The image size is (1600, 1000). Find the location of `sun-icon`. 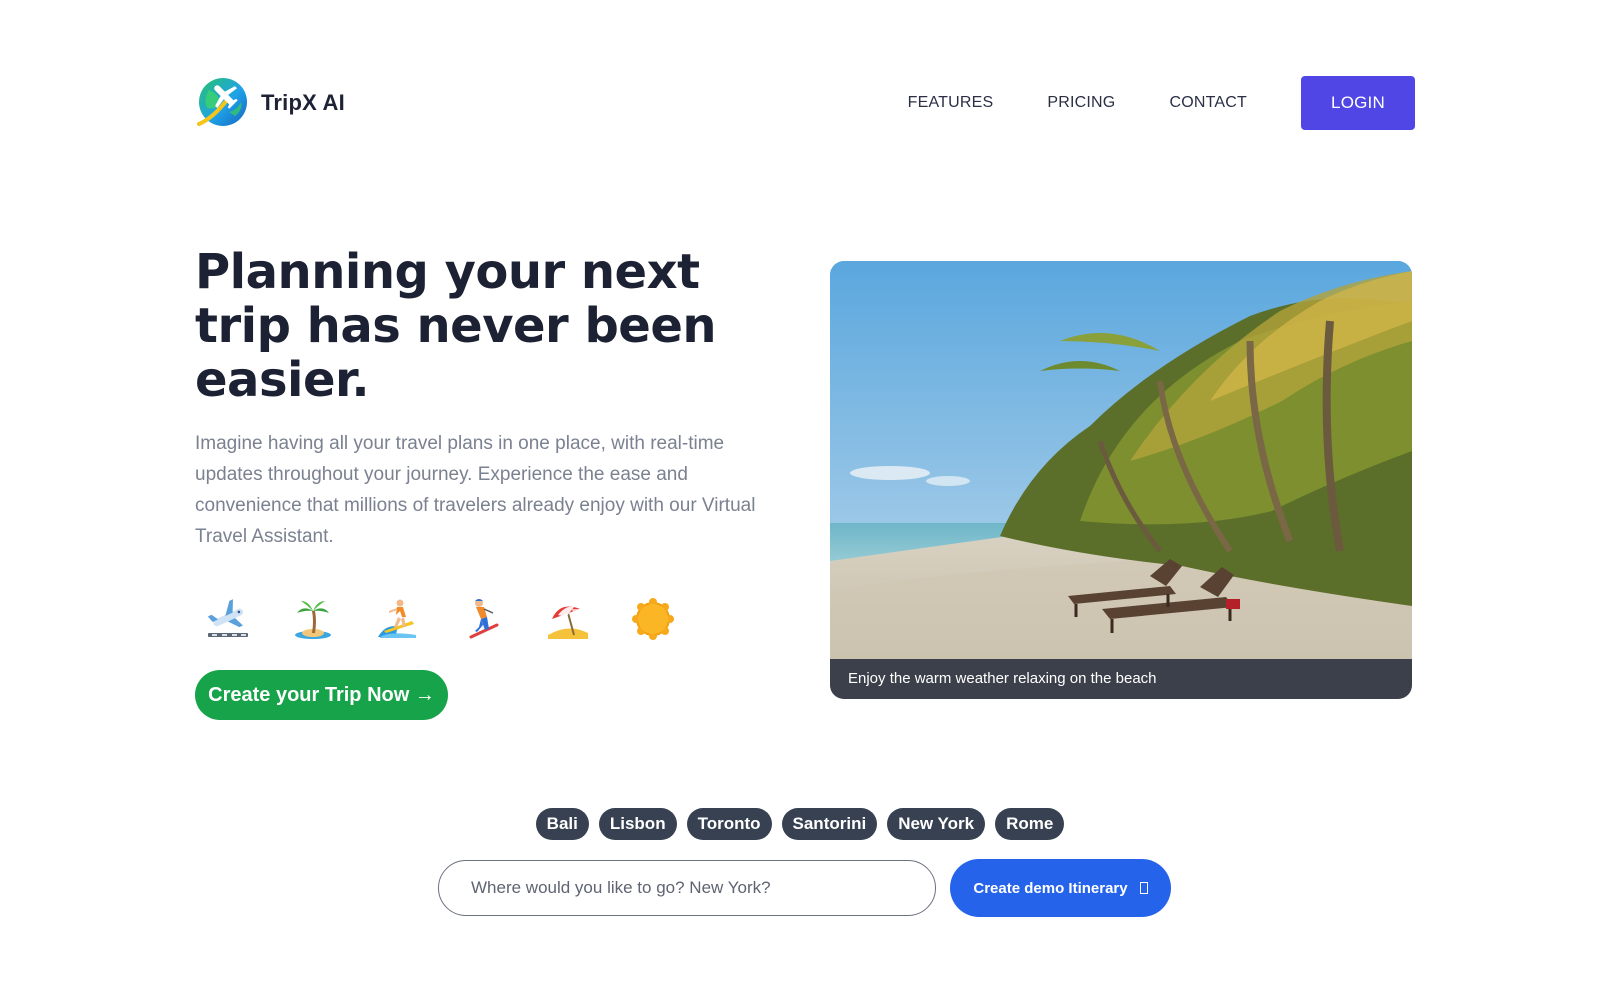

sun-icon is located at coordinates (653, 619).